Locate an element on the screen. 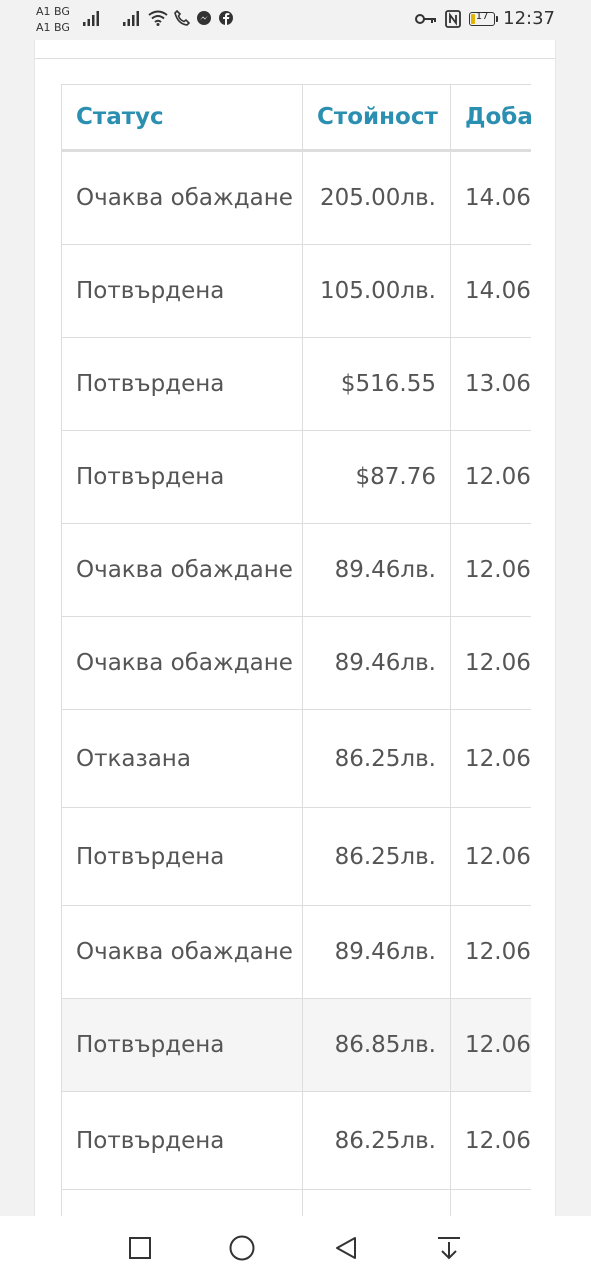 This screenshot has height=1280, width=591. circle-home-icon is located at coordinates (242, 1248).